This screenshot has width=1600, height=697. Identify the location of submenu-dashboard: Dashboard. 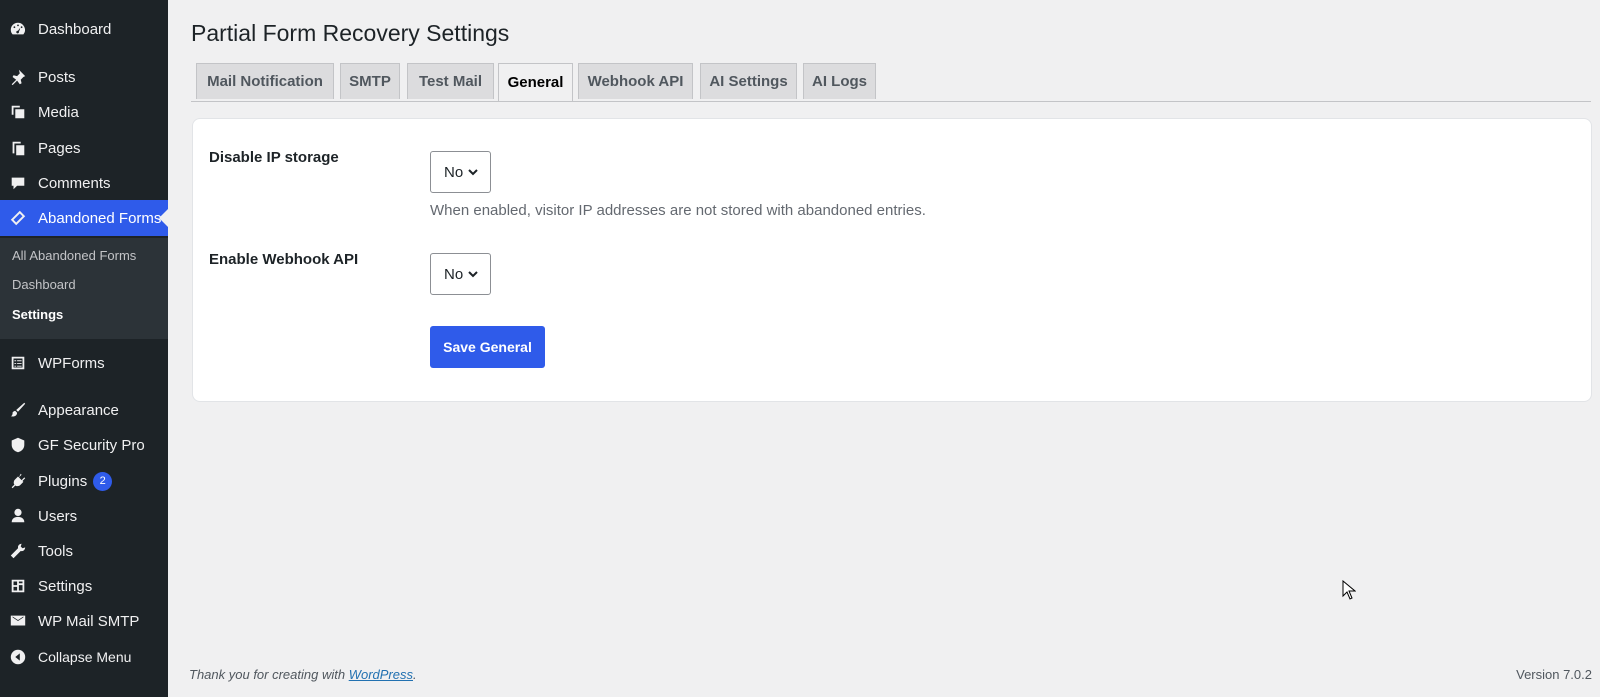
(44, 284).